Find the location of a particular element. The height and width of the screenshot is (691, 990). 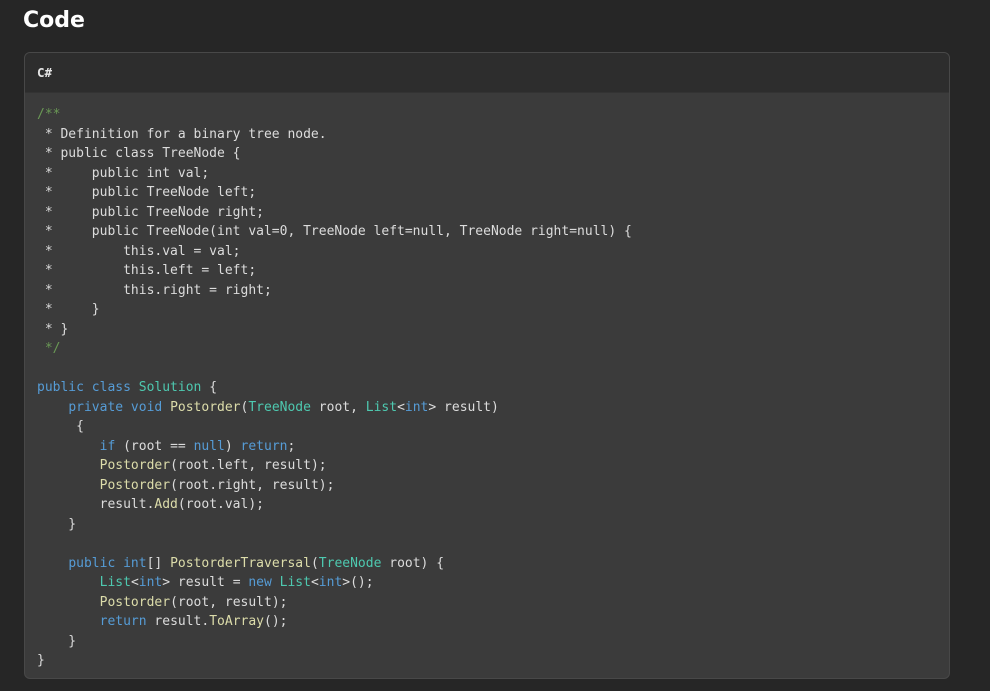

code-token-plain: * public int val; is located at coordinates (123, 173).